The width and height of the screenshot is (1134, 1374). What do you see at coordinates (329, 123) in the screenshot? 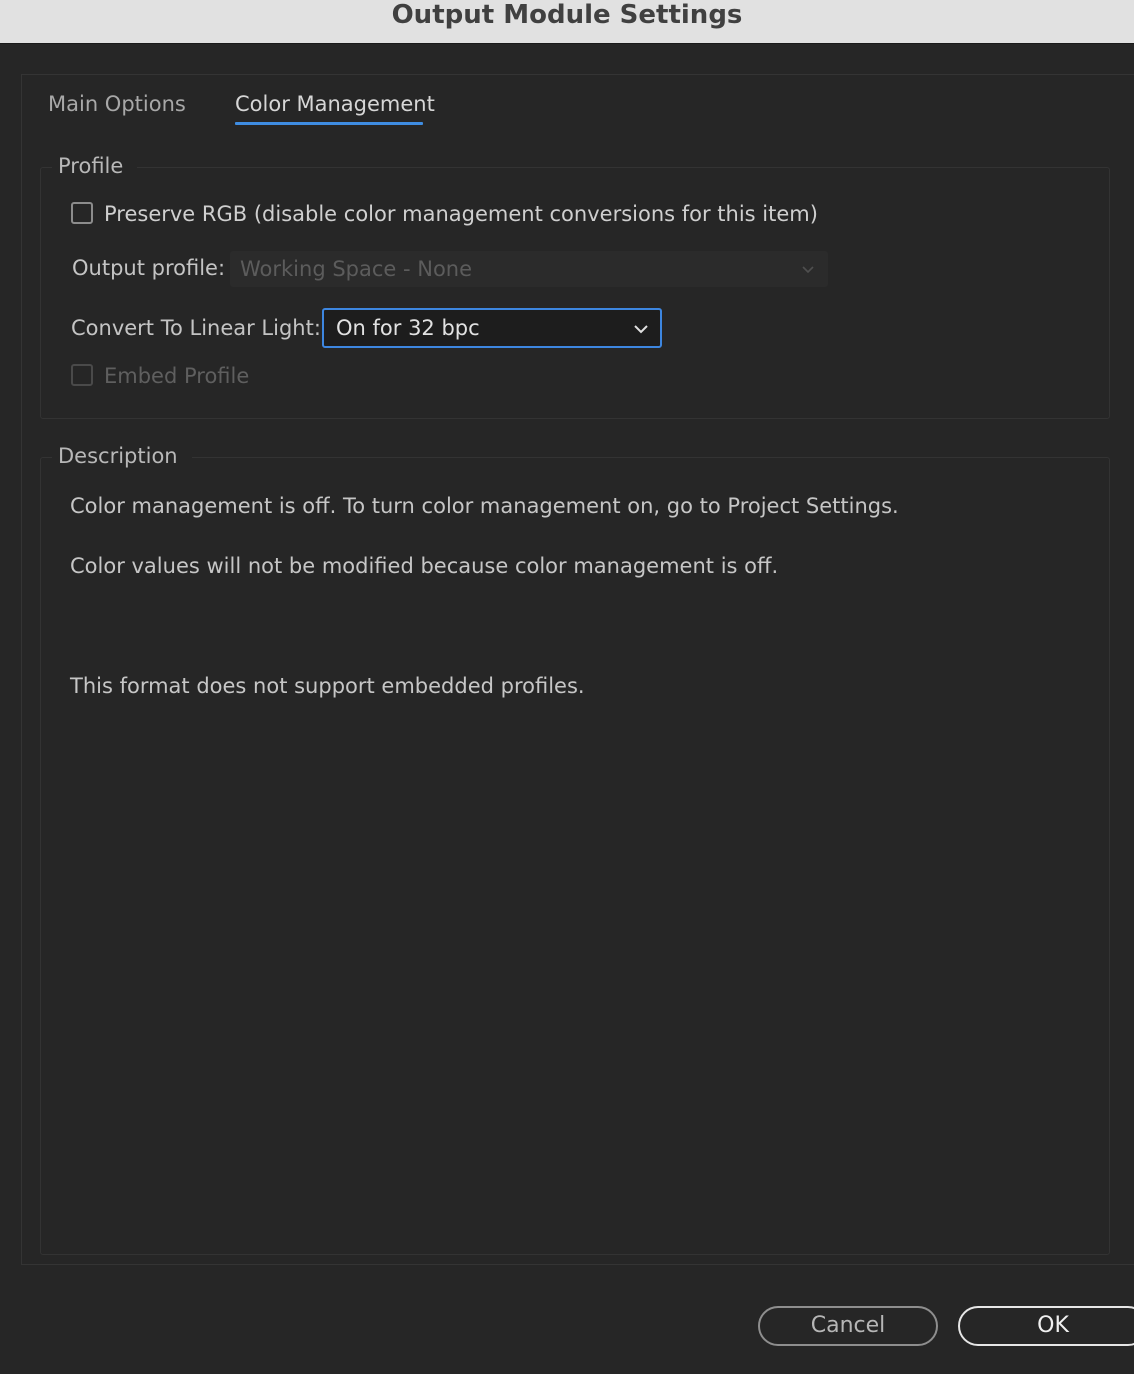
I see `active-tab-indicator` at bounding box center [329, 123].